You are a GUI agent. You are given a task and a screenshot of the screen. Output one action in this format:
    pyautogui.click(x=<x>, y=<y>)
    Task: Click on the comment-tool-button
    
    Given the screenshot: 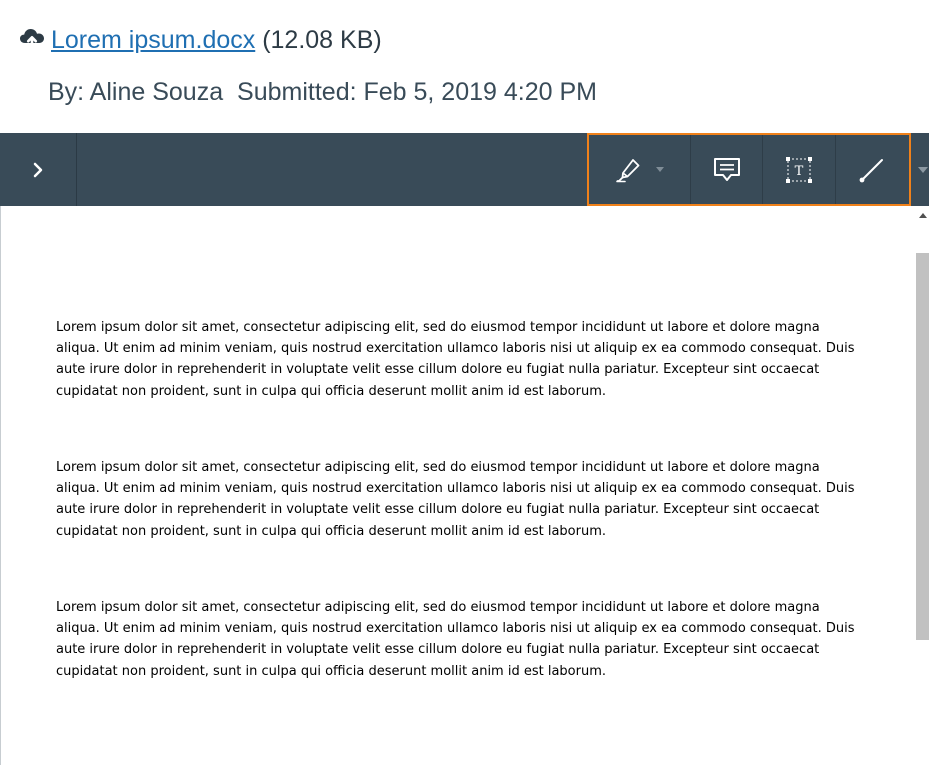 What is the action you would take?
    pyautogui.click(x=727, y=169)
    